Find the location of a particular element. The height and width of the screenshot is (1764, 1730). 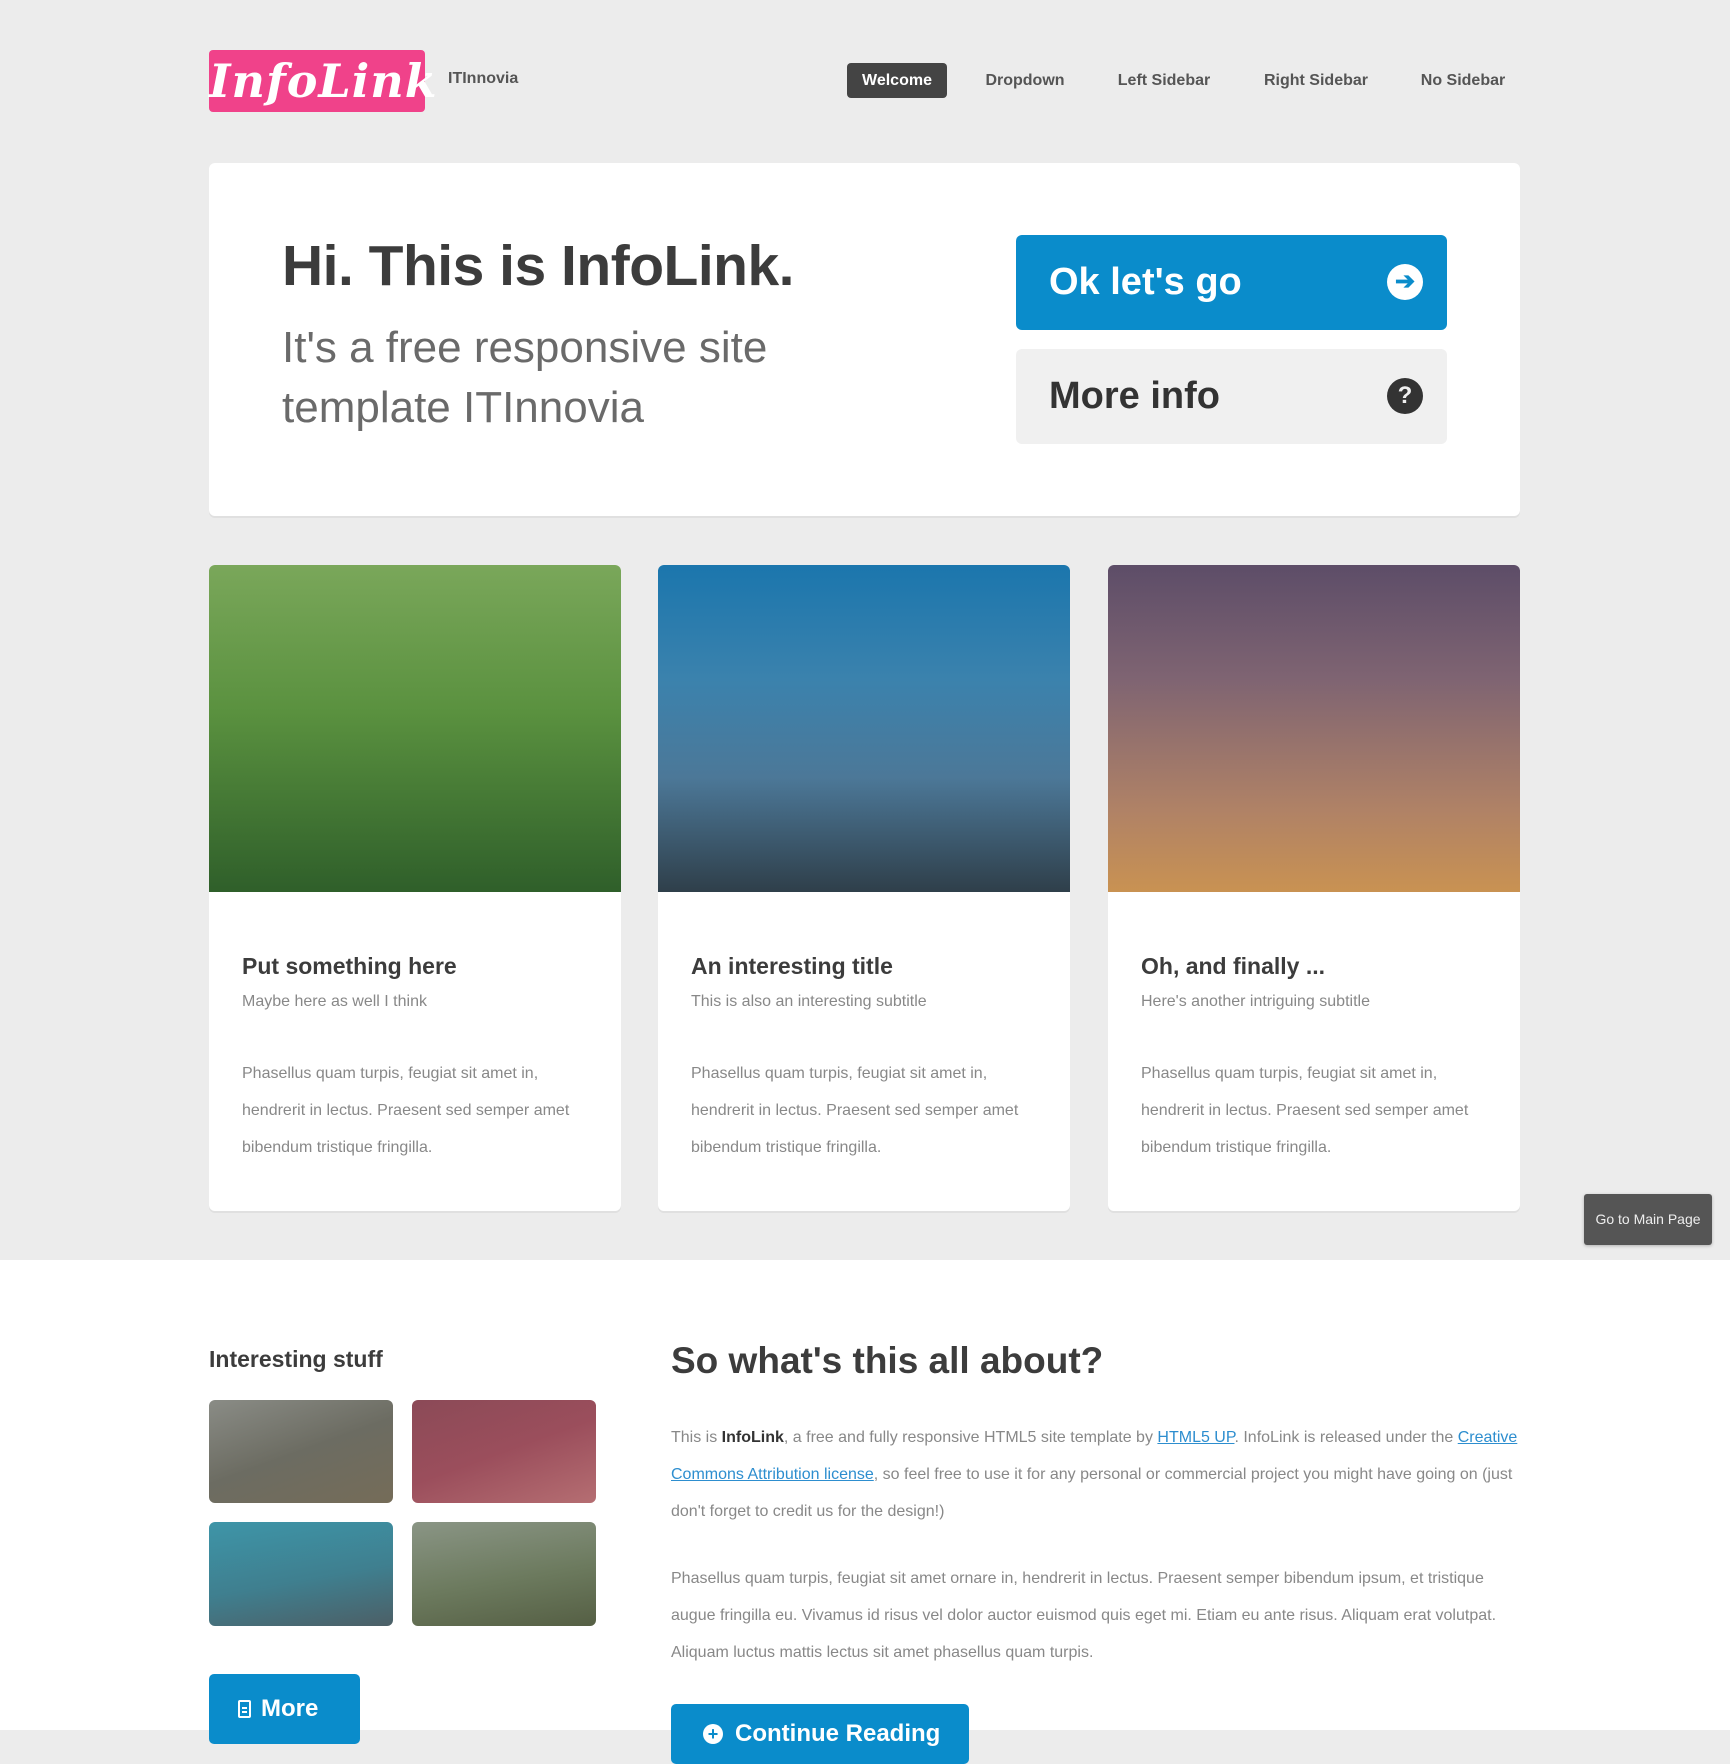

html5up-link: HTML5 UP is located at coordinates (1195, 1437).